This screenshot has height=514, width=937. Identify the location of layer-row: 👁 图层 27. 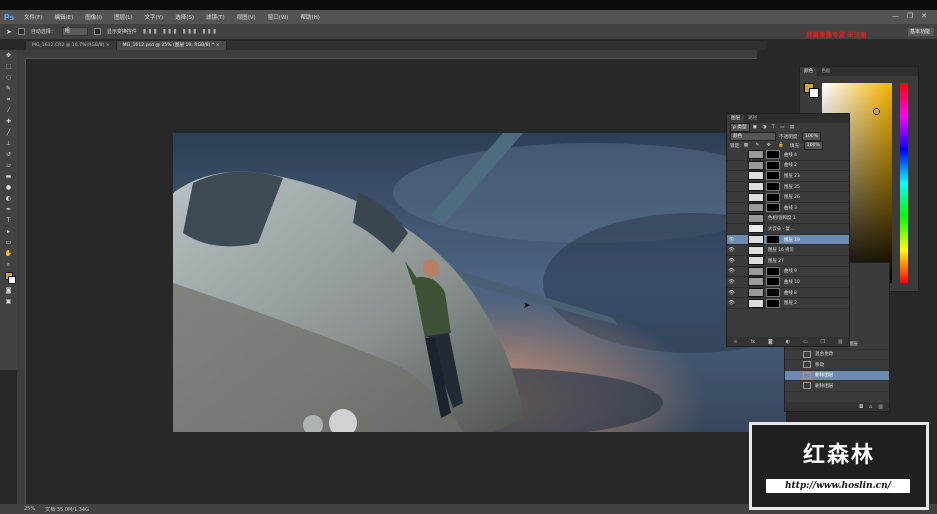
(788, 261).